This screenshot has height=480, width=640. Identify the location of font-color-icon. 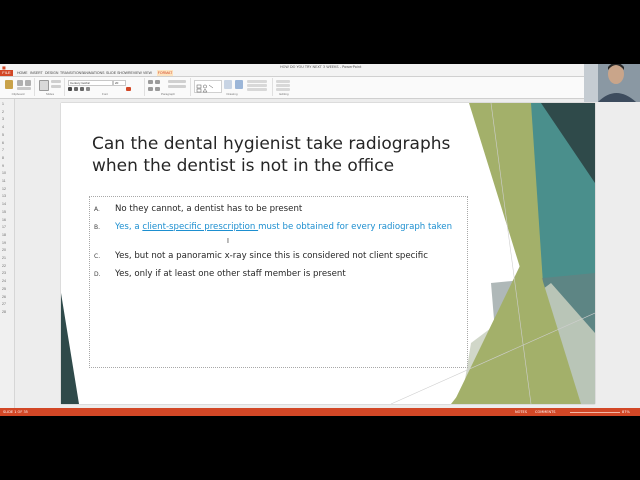
(128, 89).